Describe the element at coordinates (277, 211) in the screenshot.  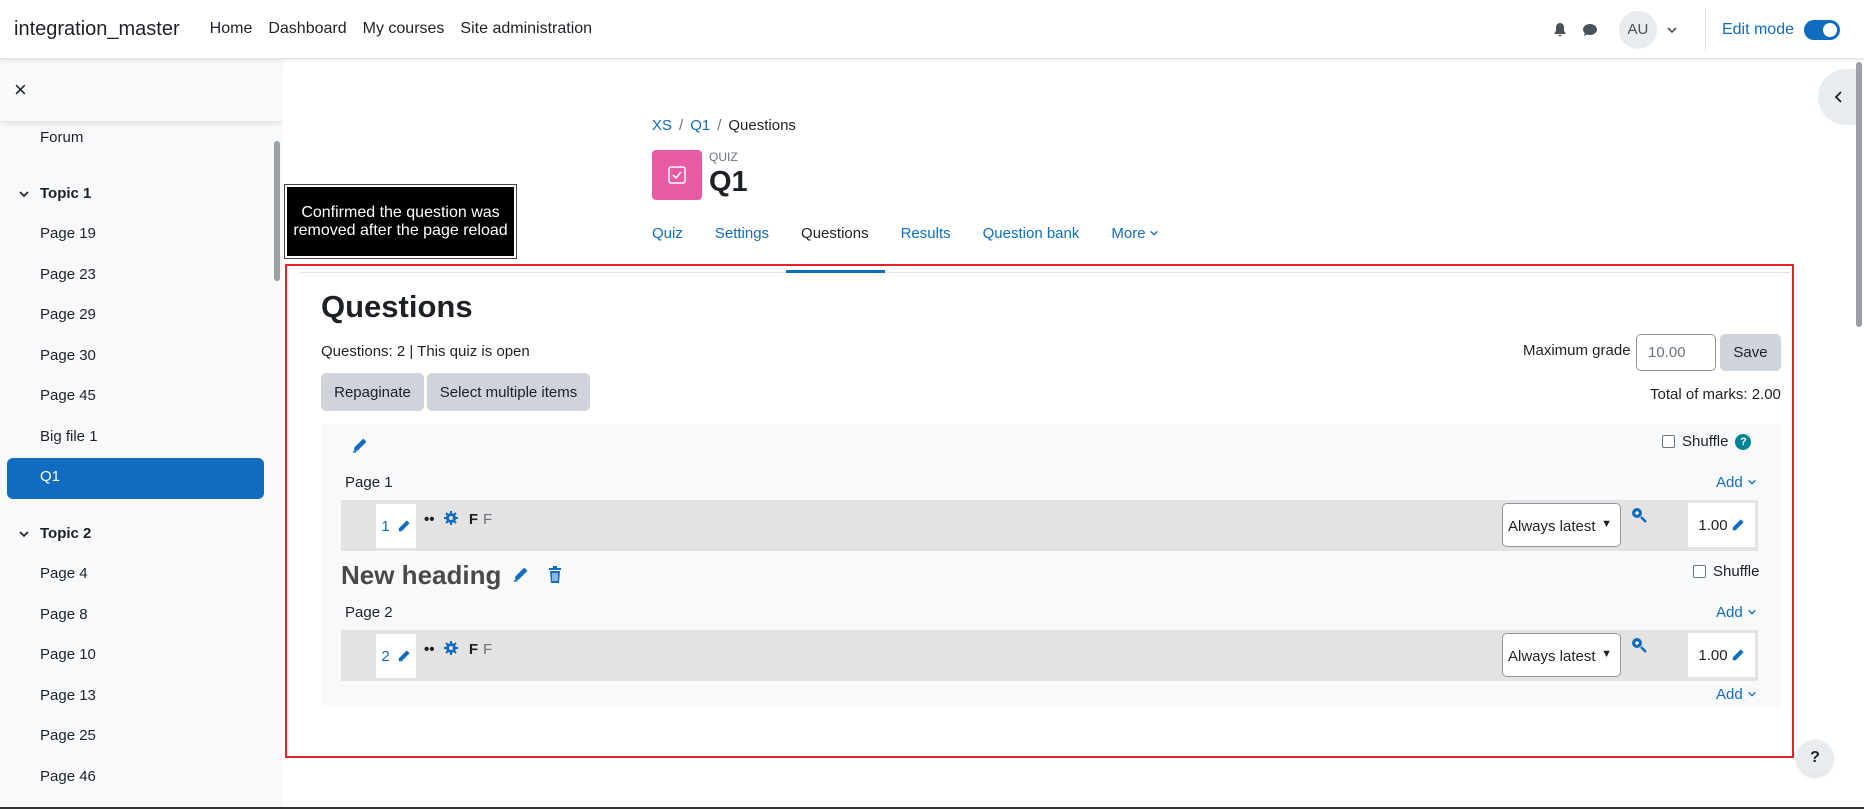
I see `drawer-scrollbar` at that location.